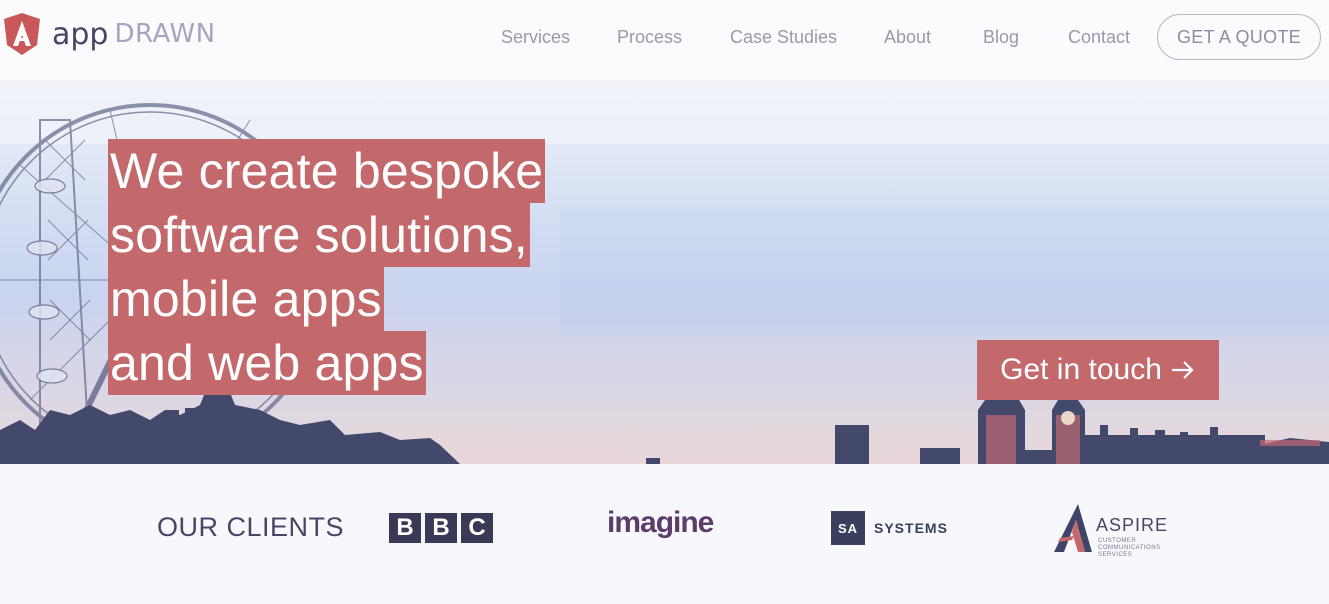 This screenshot has height=604, width=1329. I want to click on headline-line: We create bespoke, so click(327, 171).